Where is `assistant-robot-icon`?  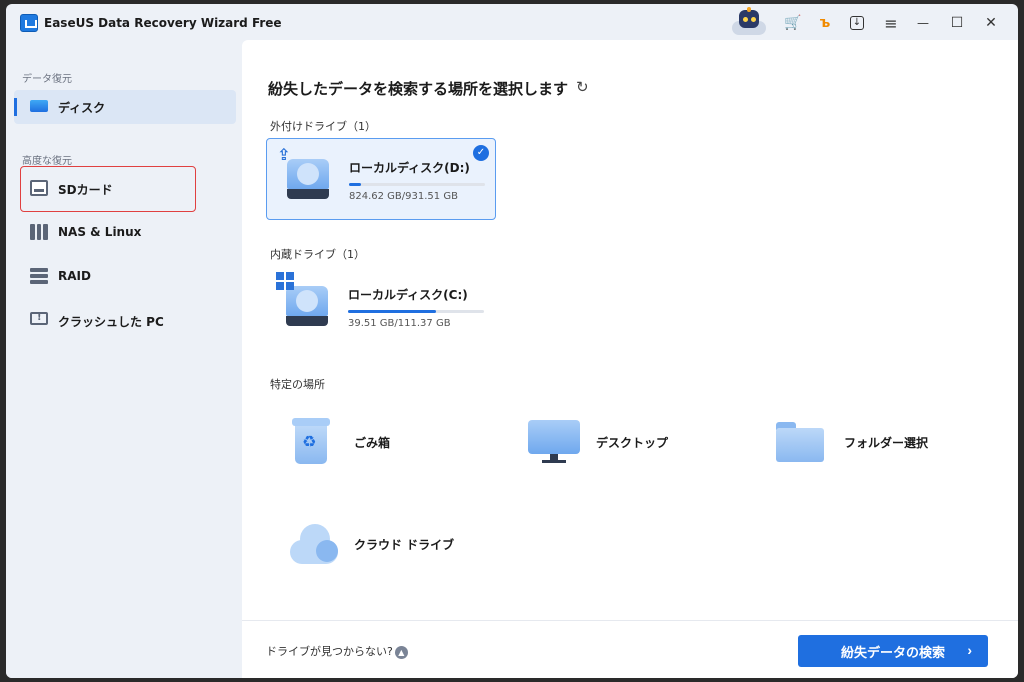 assistant-robot-icon is located at coordinates (749, 22).